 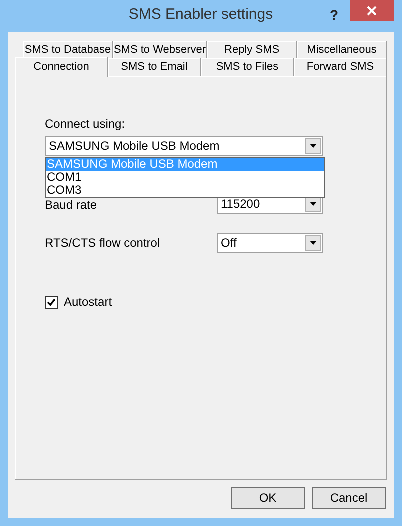 What do you see at coordinates (268, 498) in the screenshot?
I see `dialog-button: OK` at bounding box center [268, 498].